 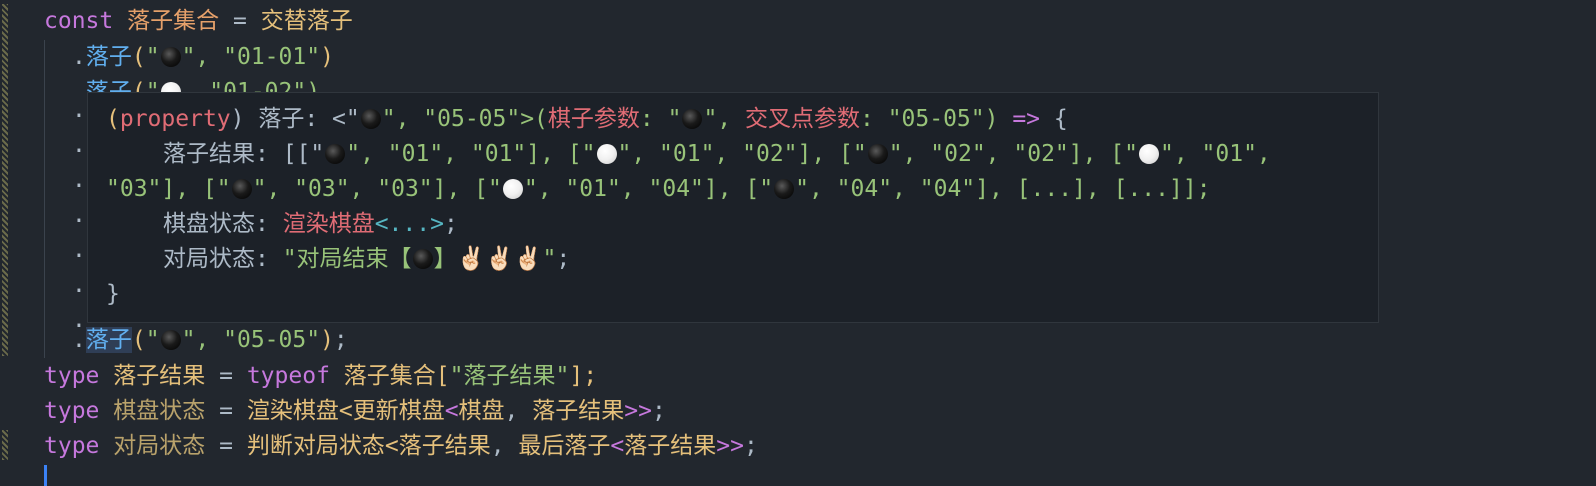 What do you see at coordinates (648, 189) in the screenshot?
I see `string: ", "01", "04"], ["` at bounding box center [648, 189].